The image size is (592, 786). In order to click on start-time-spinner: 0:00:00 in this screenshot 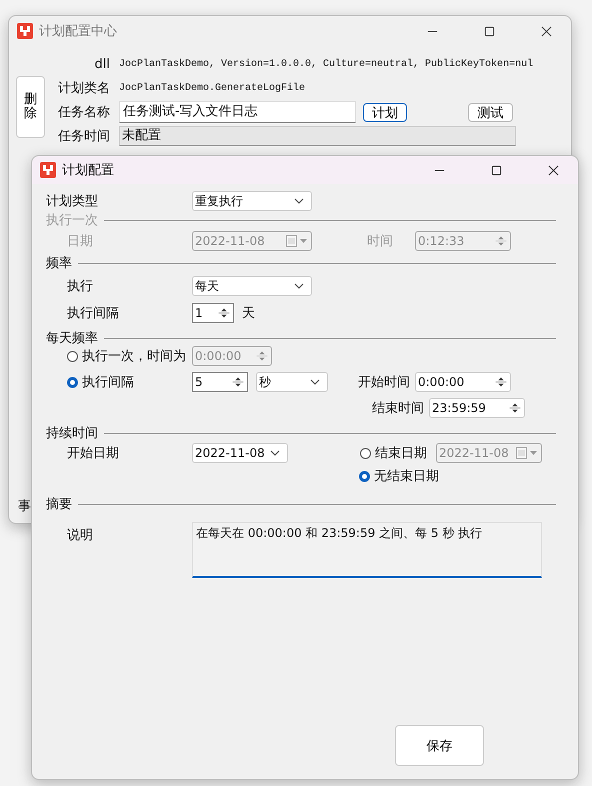, I will do `click(463, 382)`.